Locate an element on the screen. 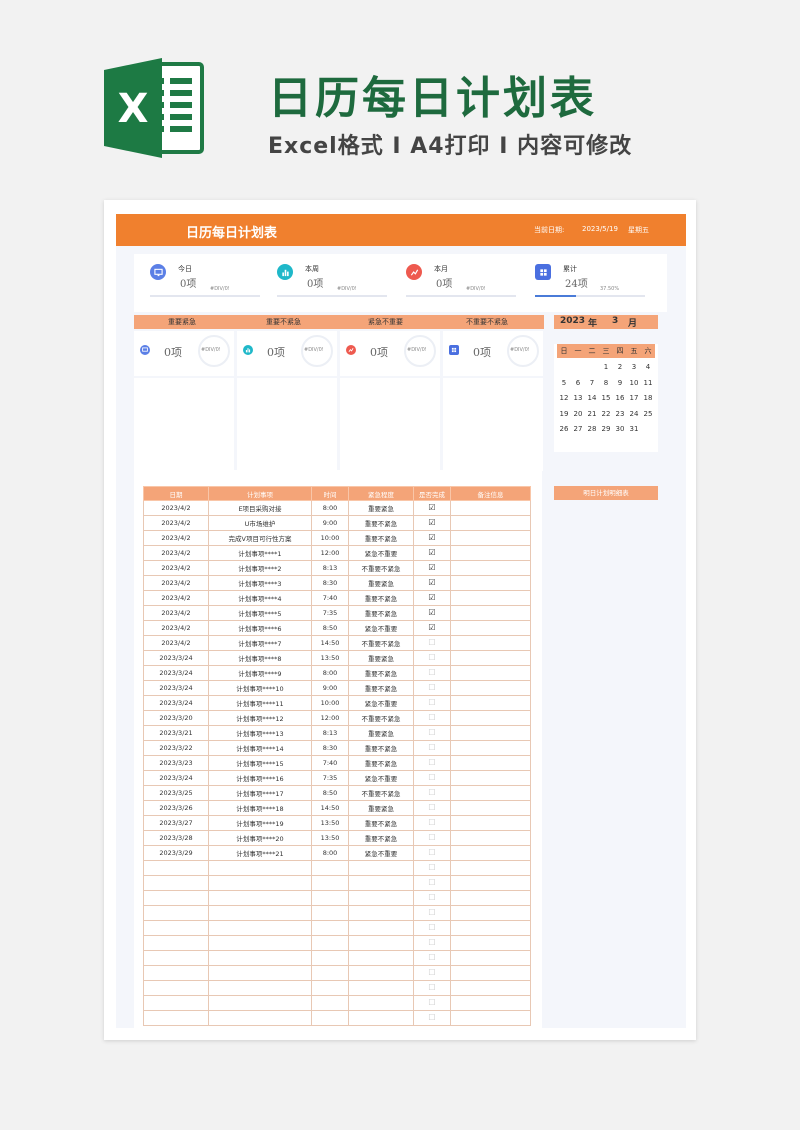 This screenshot has width=800, height=1130. calendar-day: 3 is located at coordinates (634, 367).